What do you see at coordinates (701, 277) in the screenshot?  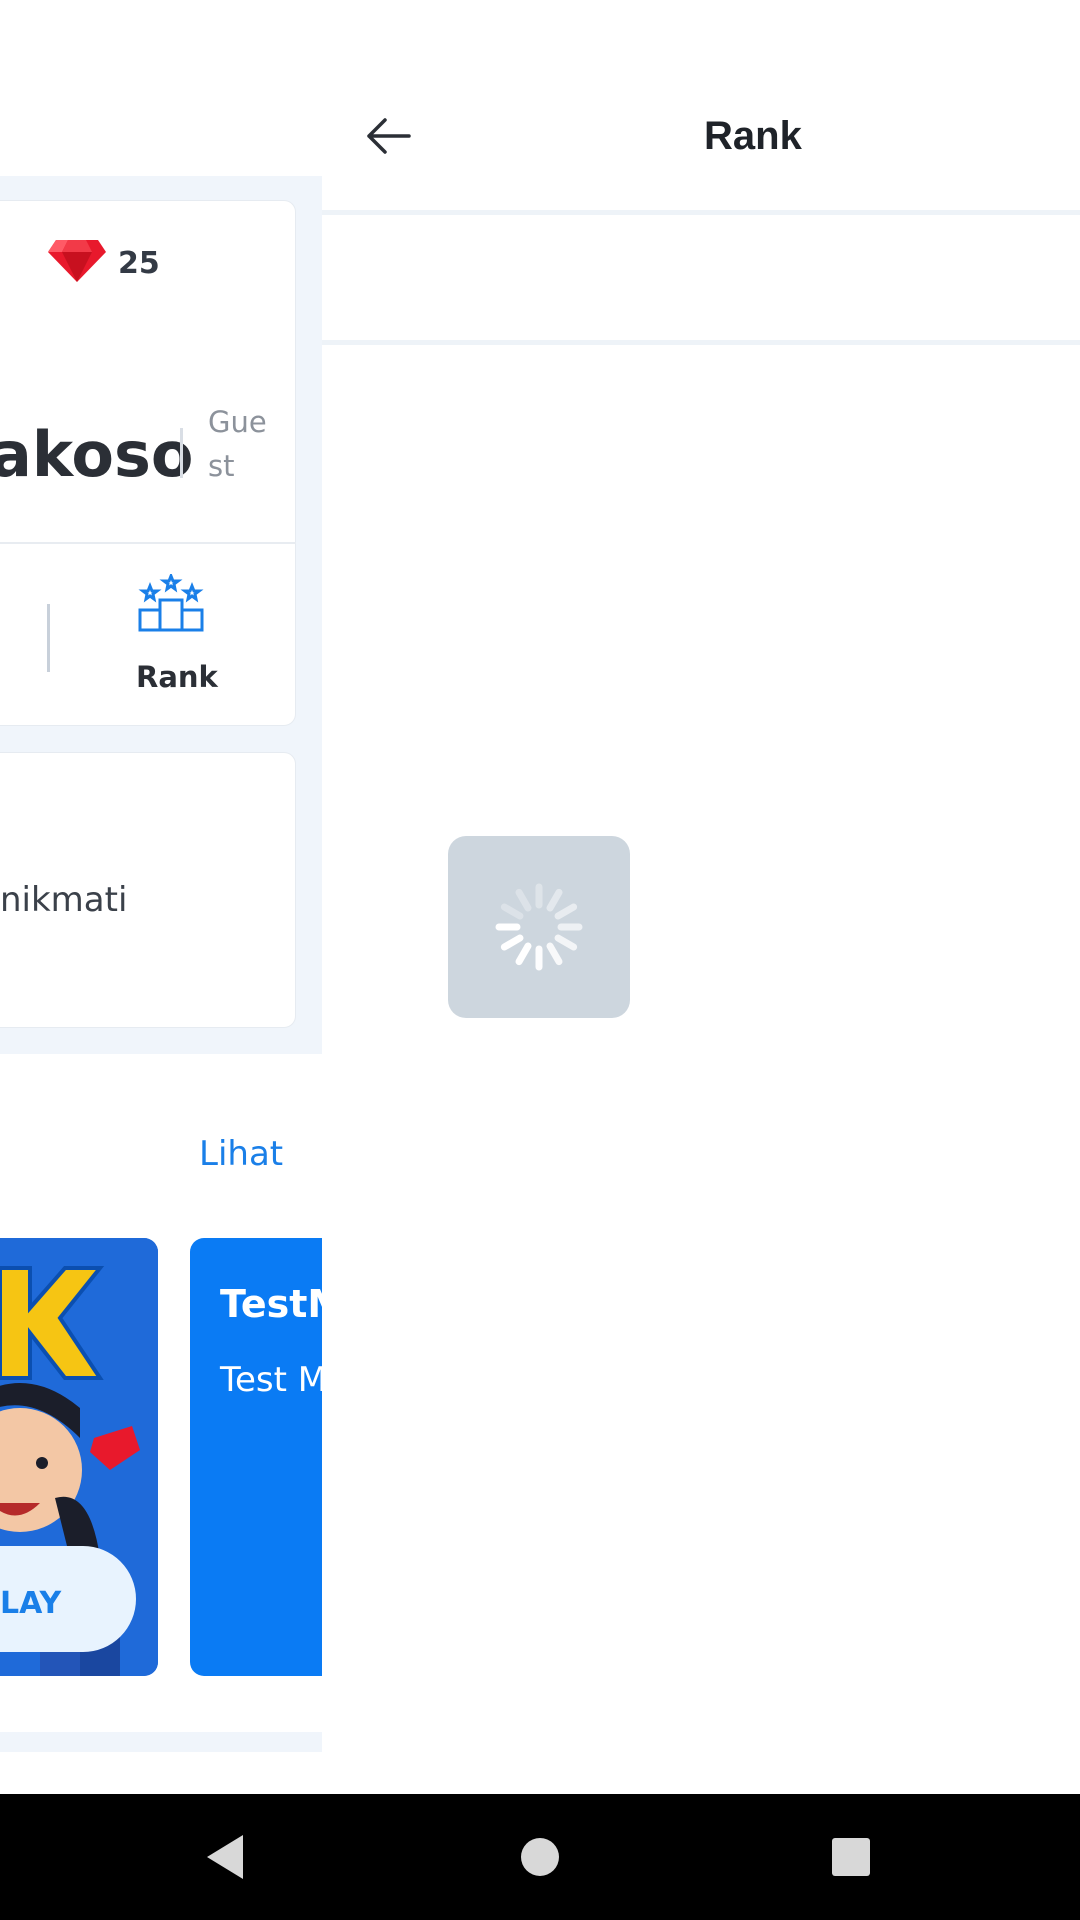 I see `rank-filter-area` at bounding box center [701, 277].